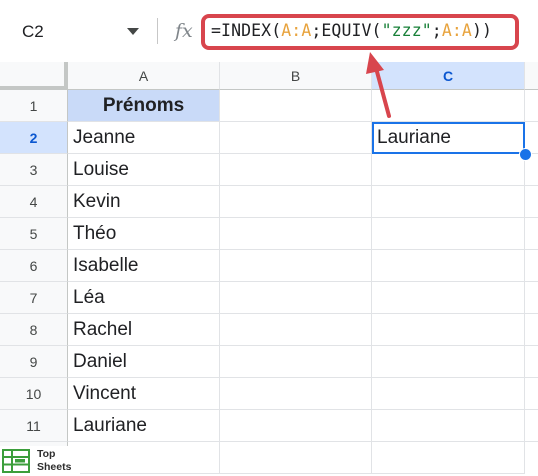 This screenshot has height=476, width=538. Describe the element at coordinates (406, 30) in the screenshot. I see `formula-token-string: "zzz"` at that location.